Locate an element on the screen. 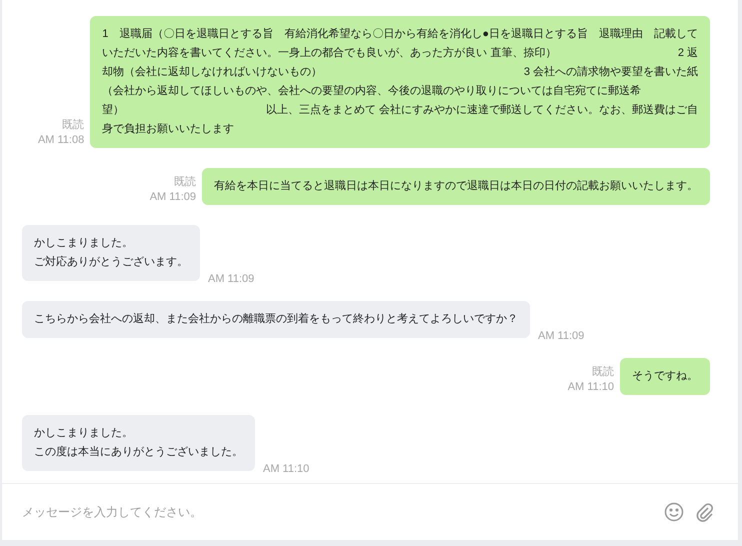 Image resolution: width=742 pixels, height=546 pixels. message-text: 3 会社への請求物や要望を書いた紙 is located at coordinates (611, 72).